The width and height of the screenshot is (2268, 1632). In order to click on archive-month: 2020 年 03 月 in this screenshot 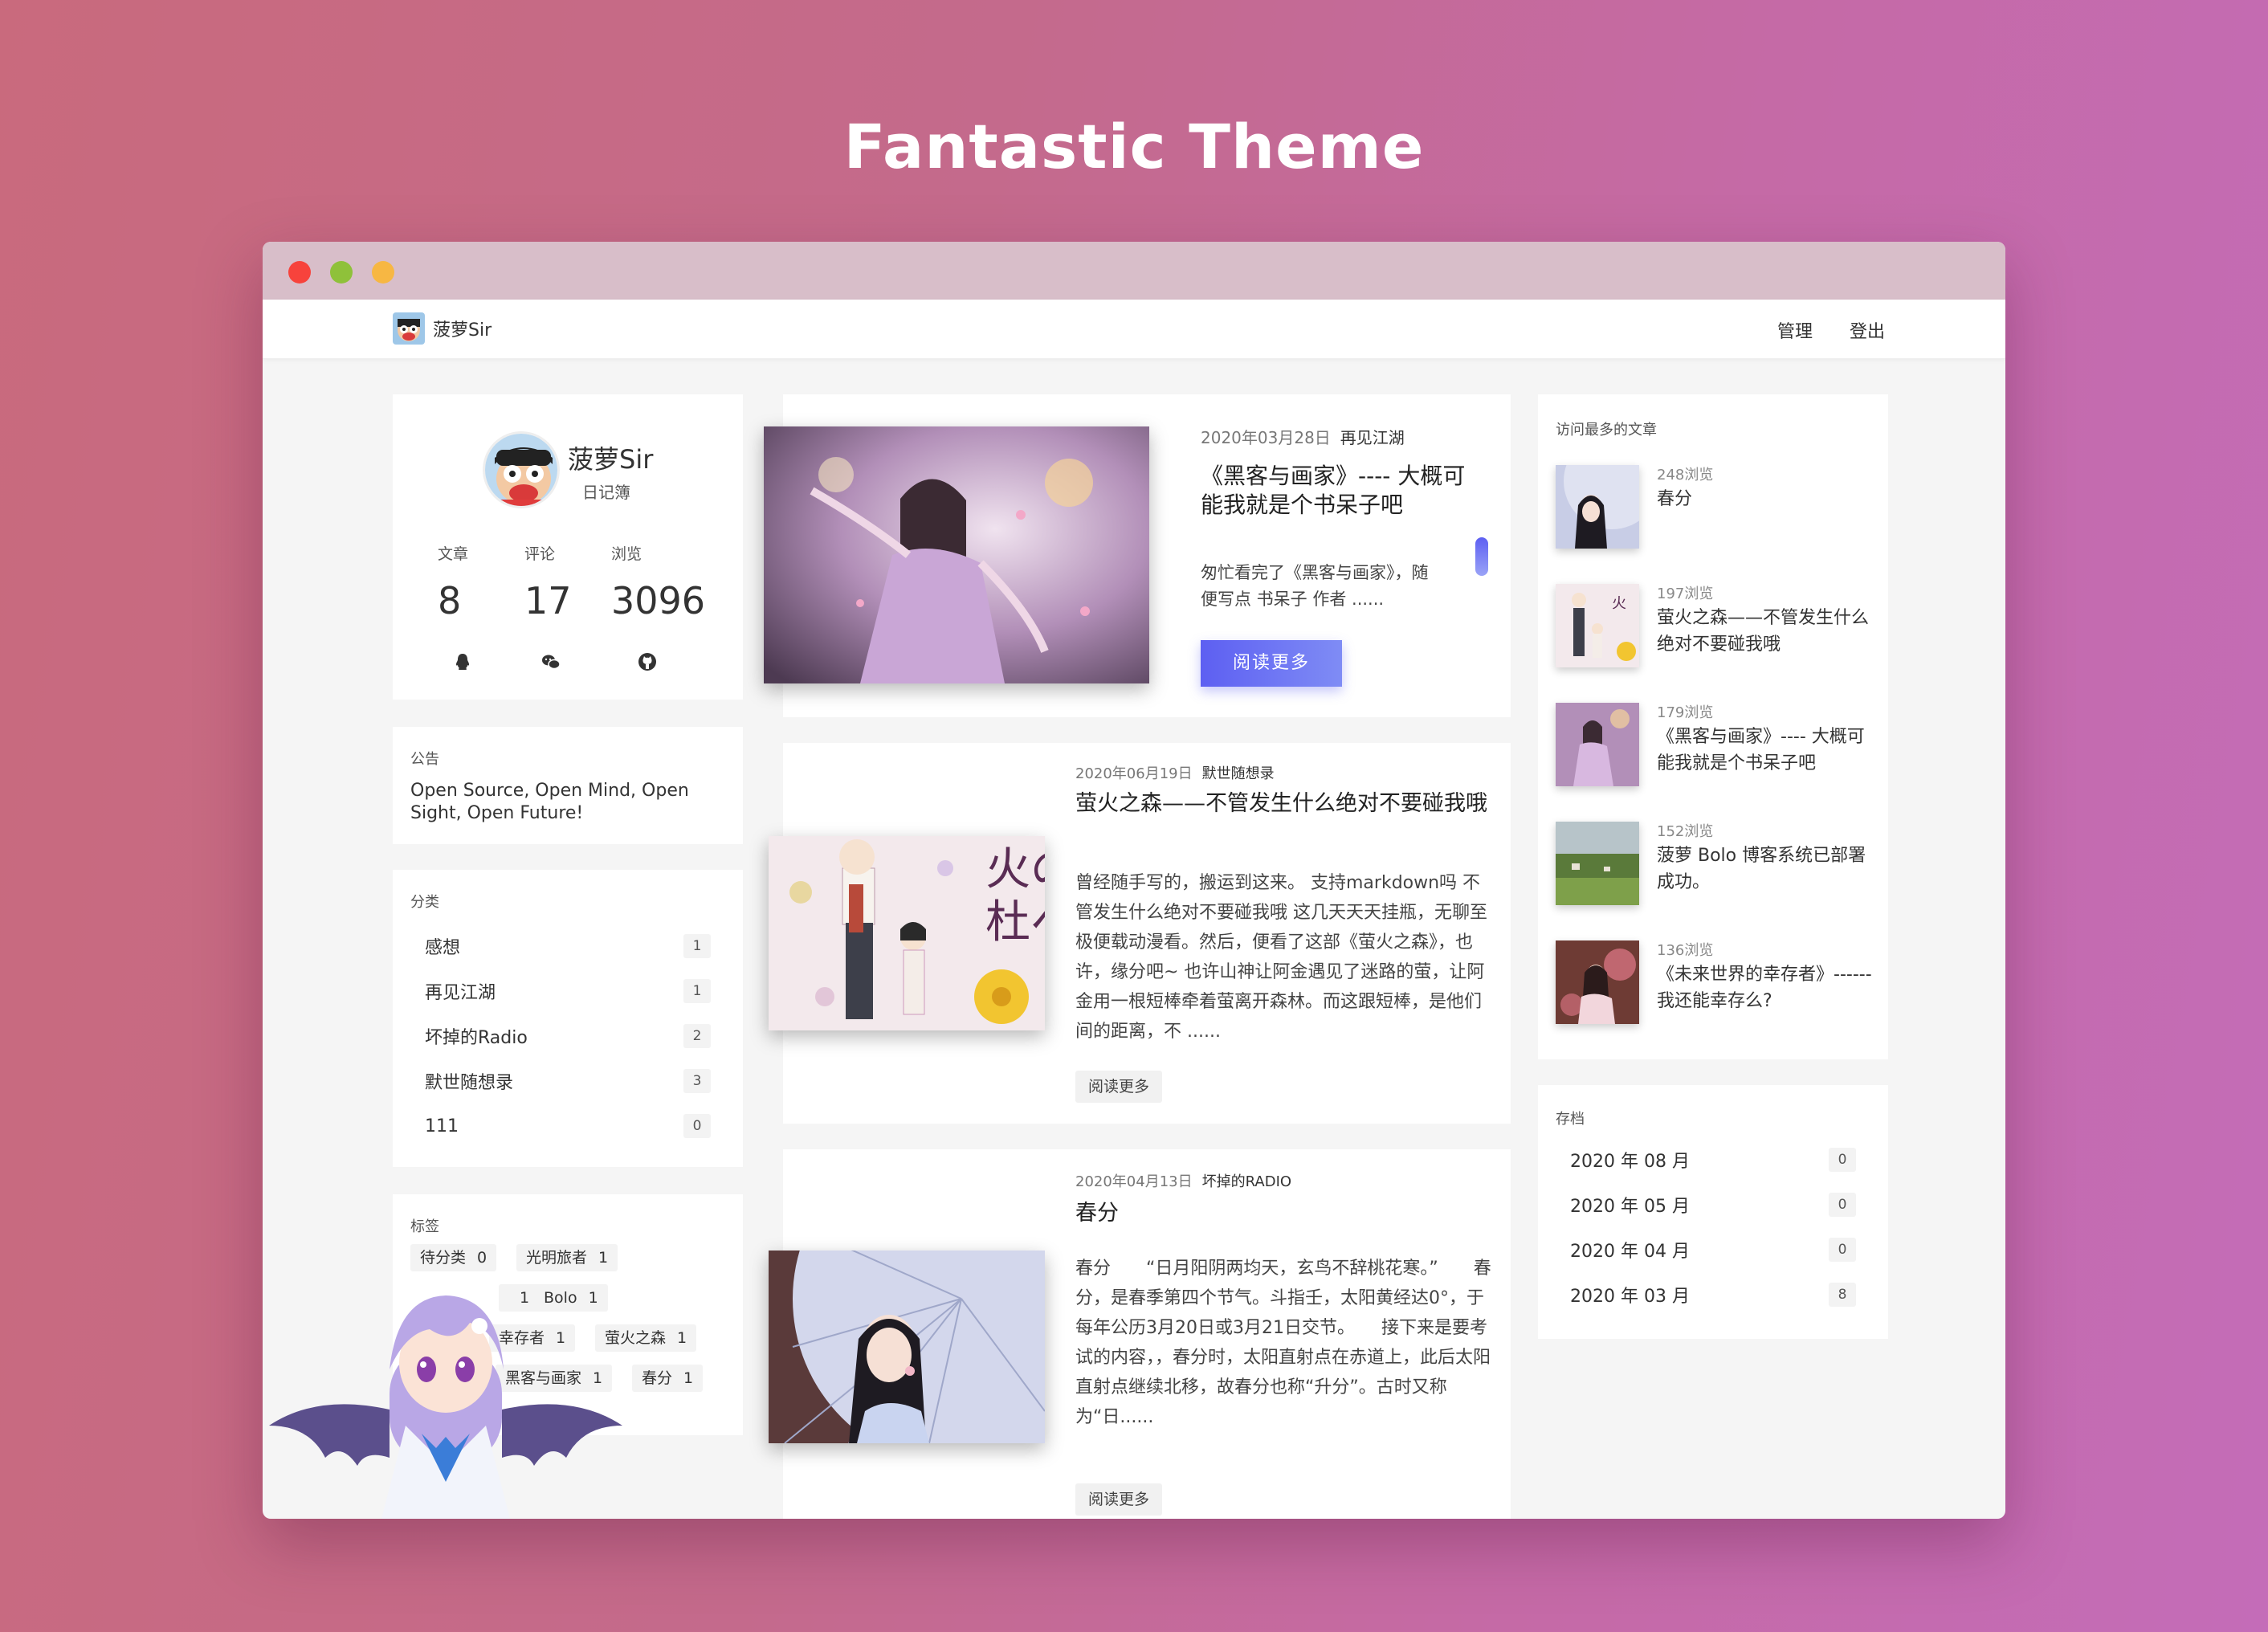, I will do `click(1630, 1297)`.